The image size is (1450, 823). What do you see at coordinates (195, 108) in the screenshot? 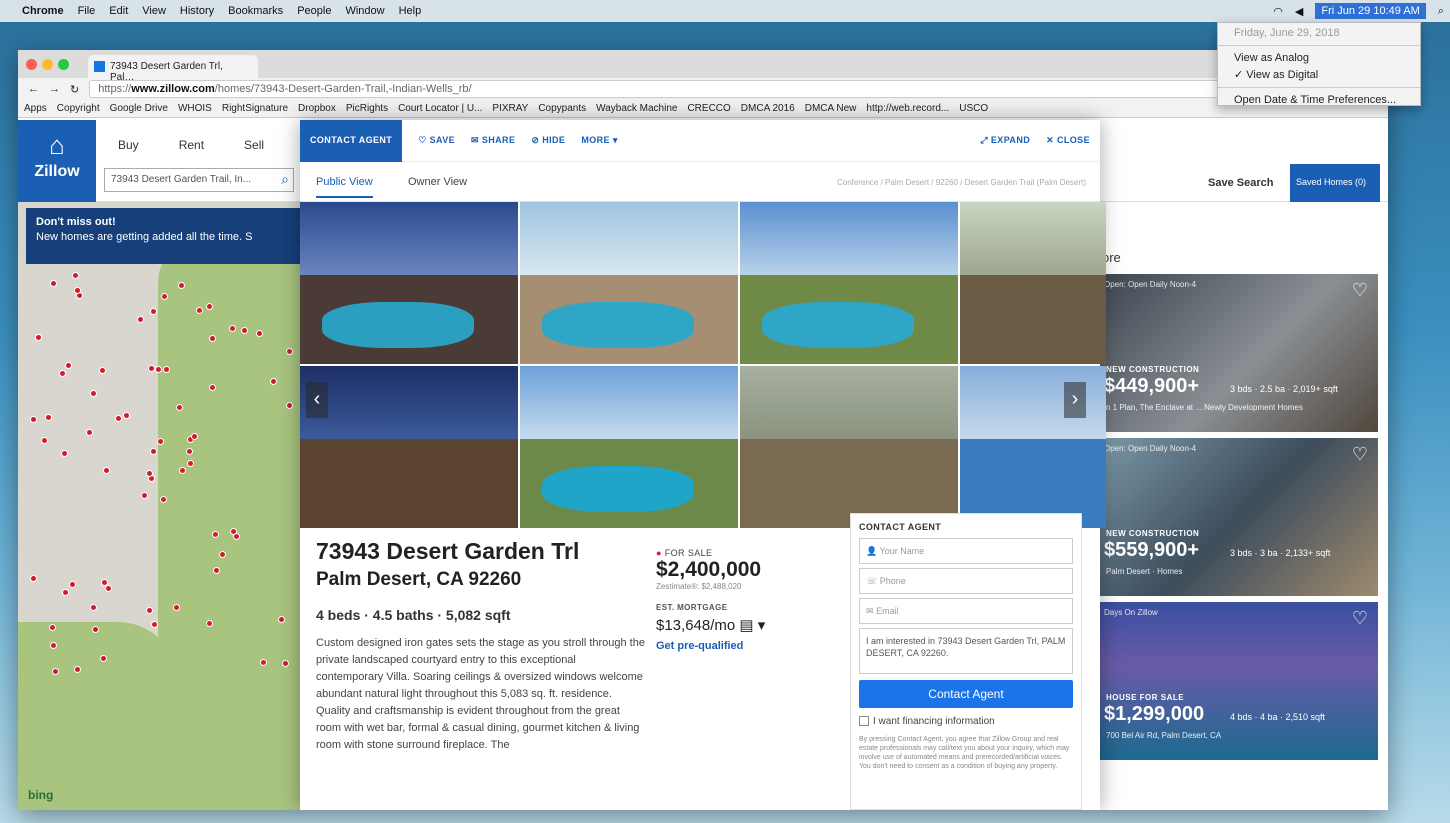
I see `bookmark-item: WHOIS` at bounding box center [195, 108].